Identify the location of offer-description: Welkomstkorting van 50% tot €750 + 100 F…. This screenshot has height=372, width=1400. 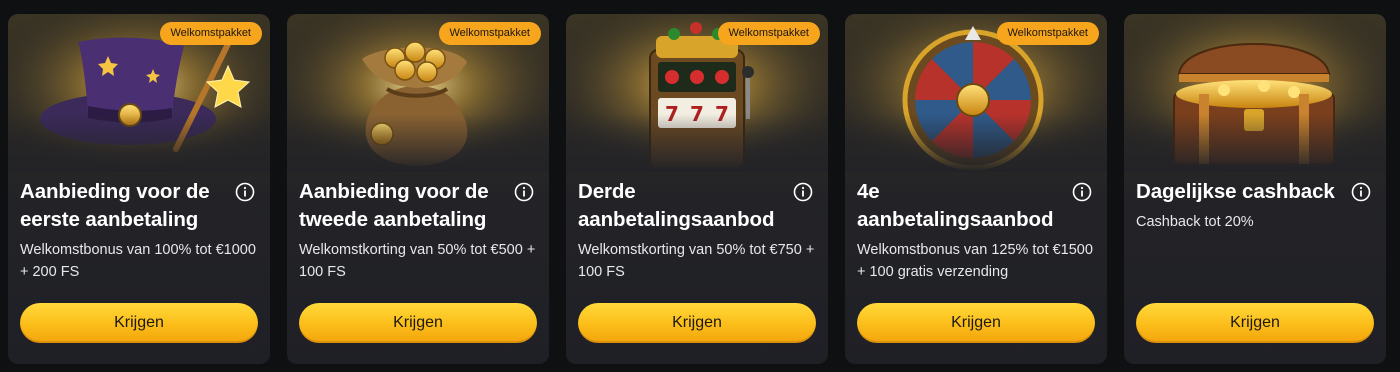
(696, 261).